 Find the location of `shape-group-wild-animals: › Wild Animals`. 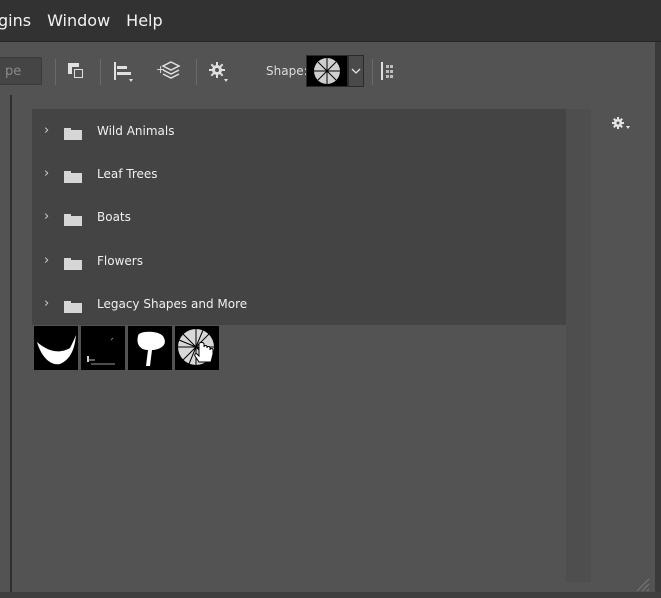

shape-group-wild-animals: › Wild Animals is located at coordinates (299, 130).